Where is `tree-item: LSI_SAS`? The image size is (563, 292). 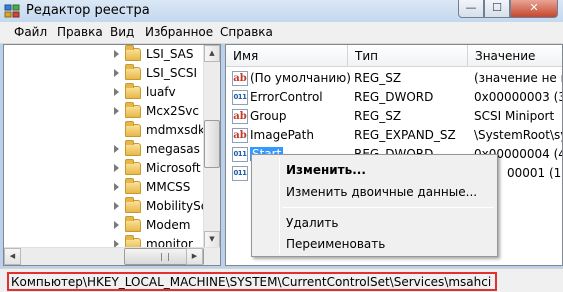
tree-item: LSI_SAS is located at coordinates (104, 54).